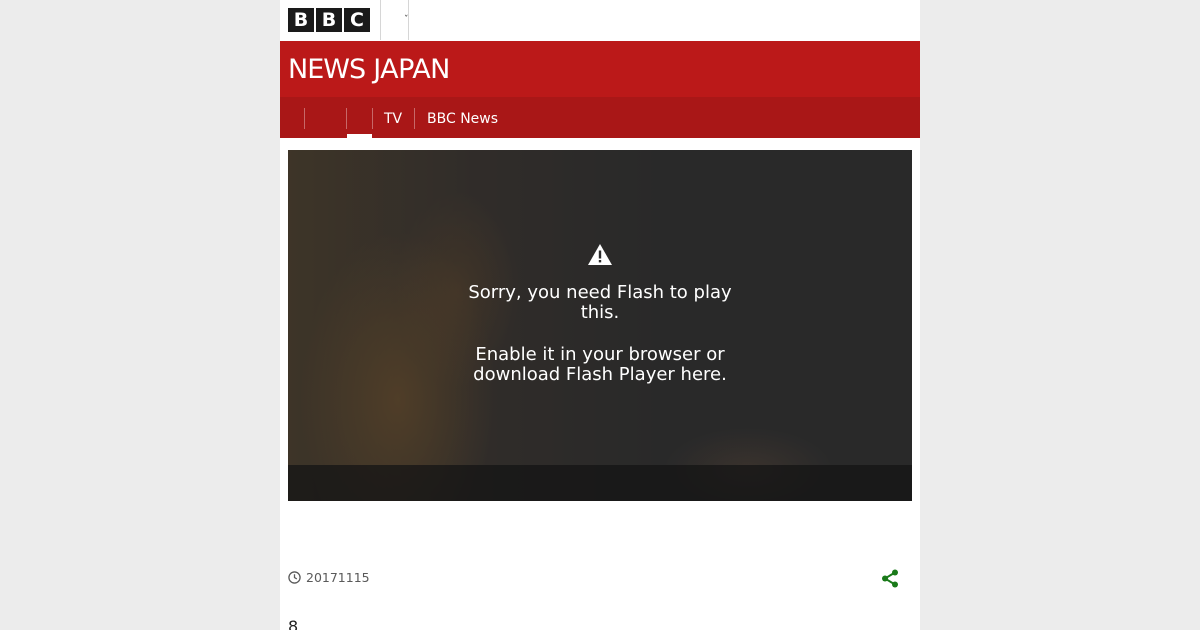  I want to click on site-title: NEWS JAPAN, so click(369, 69).